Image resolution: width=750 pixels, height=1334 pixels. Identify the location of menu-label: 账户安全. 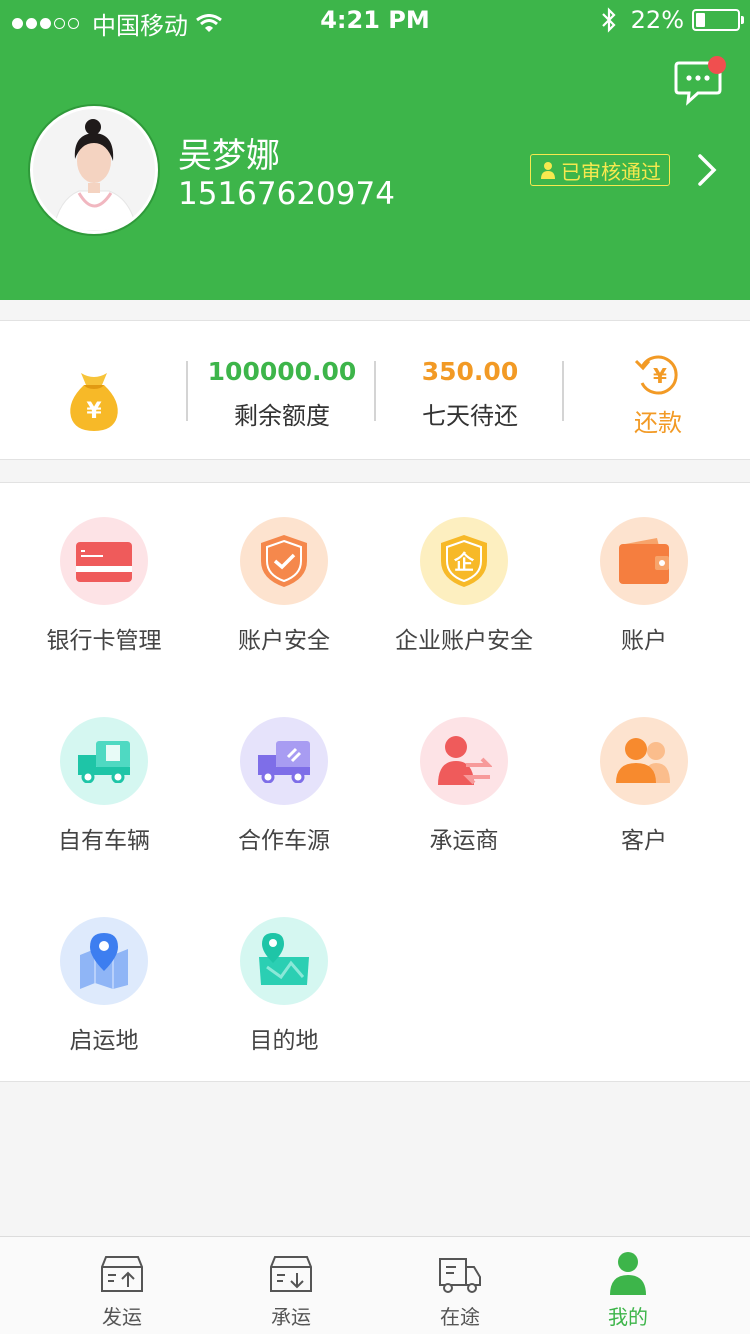
(284, 641).